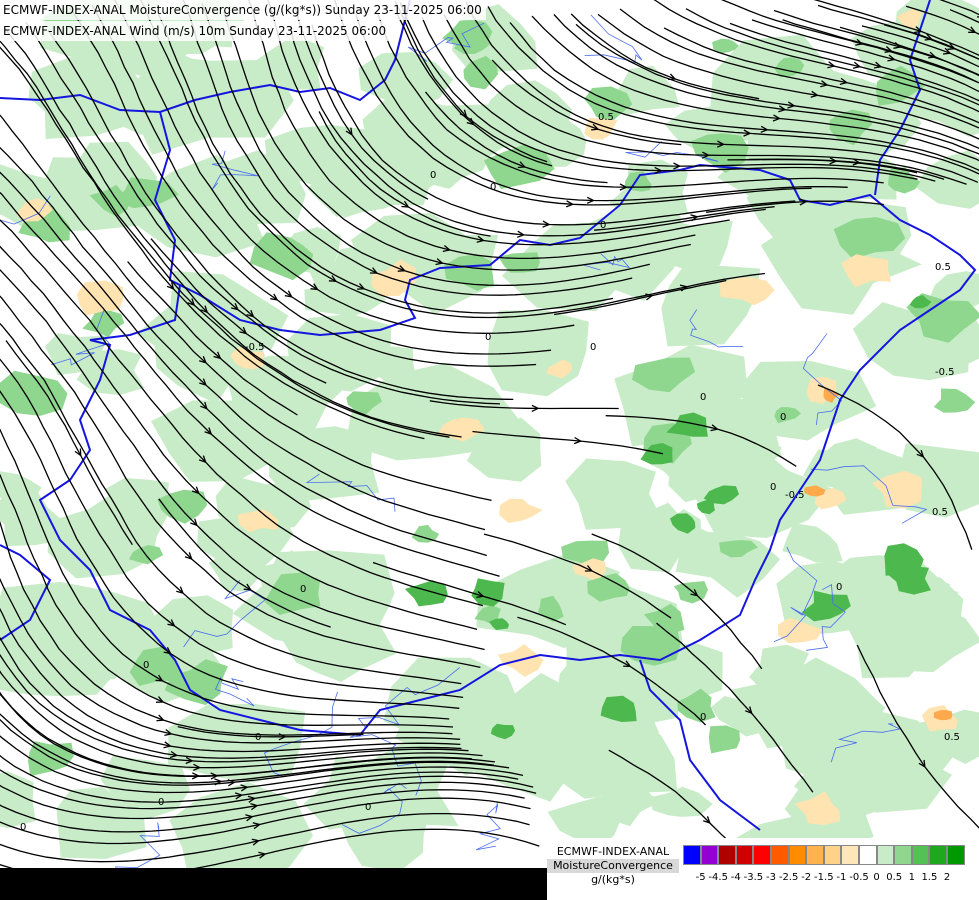 The width and height of the screenshot is (979, 900). Describe the element at coordinates (613, 879) in the screenshot. I see `legend-unit: g/(kg*s)` at that location.